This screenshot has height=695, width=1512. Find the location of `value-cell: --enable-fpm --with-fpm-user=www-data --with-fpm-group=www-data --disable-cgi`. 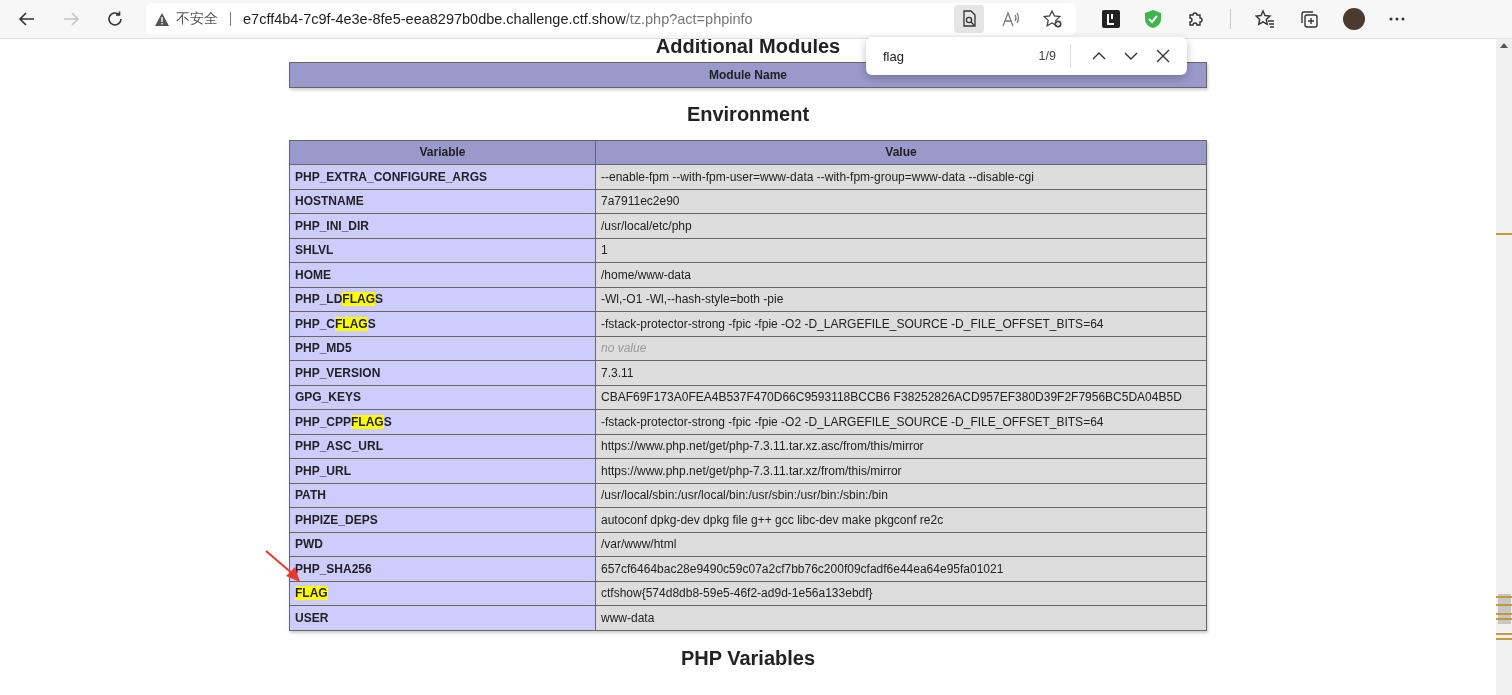

value-cell: --enable-fpm --with-fpm-user=www-data --with-fpm-group=www-data --disable-cgi is located at coordinates (901, 176).